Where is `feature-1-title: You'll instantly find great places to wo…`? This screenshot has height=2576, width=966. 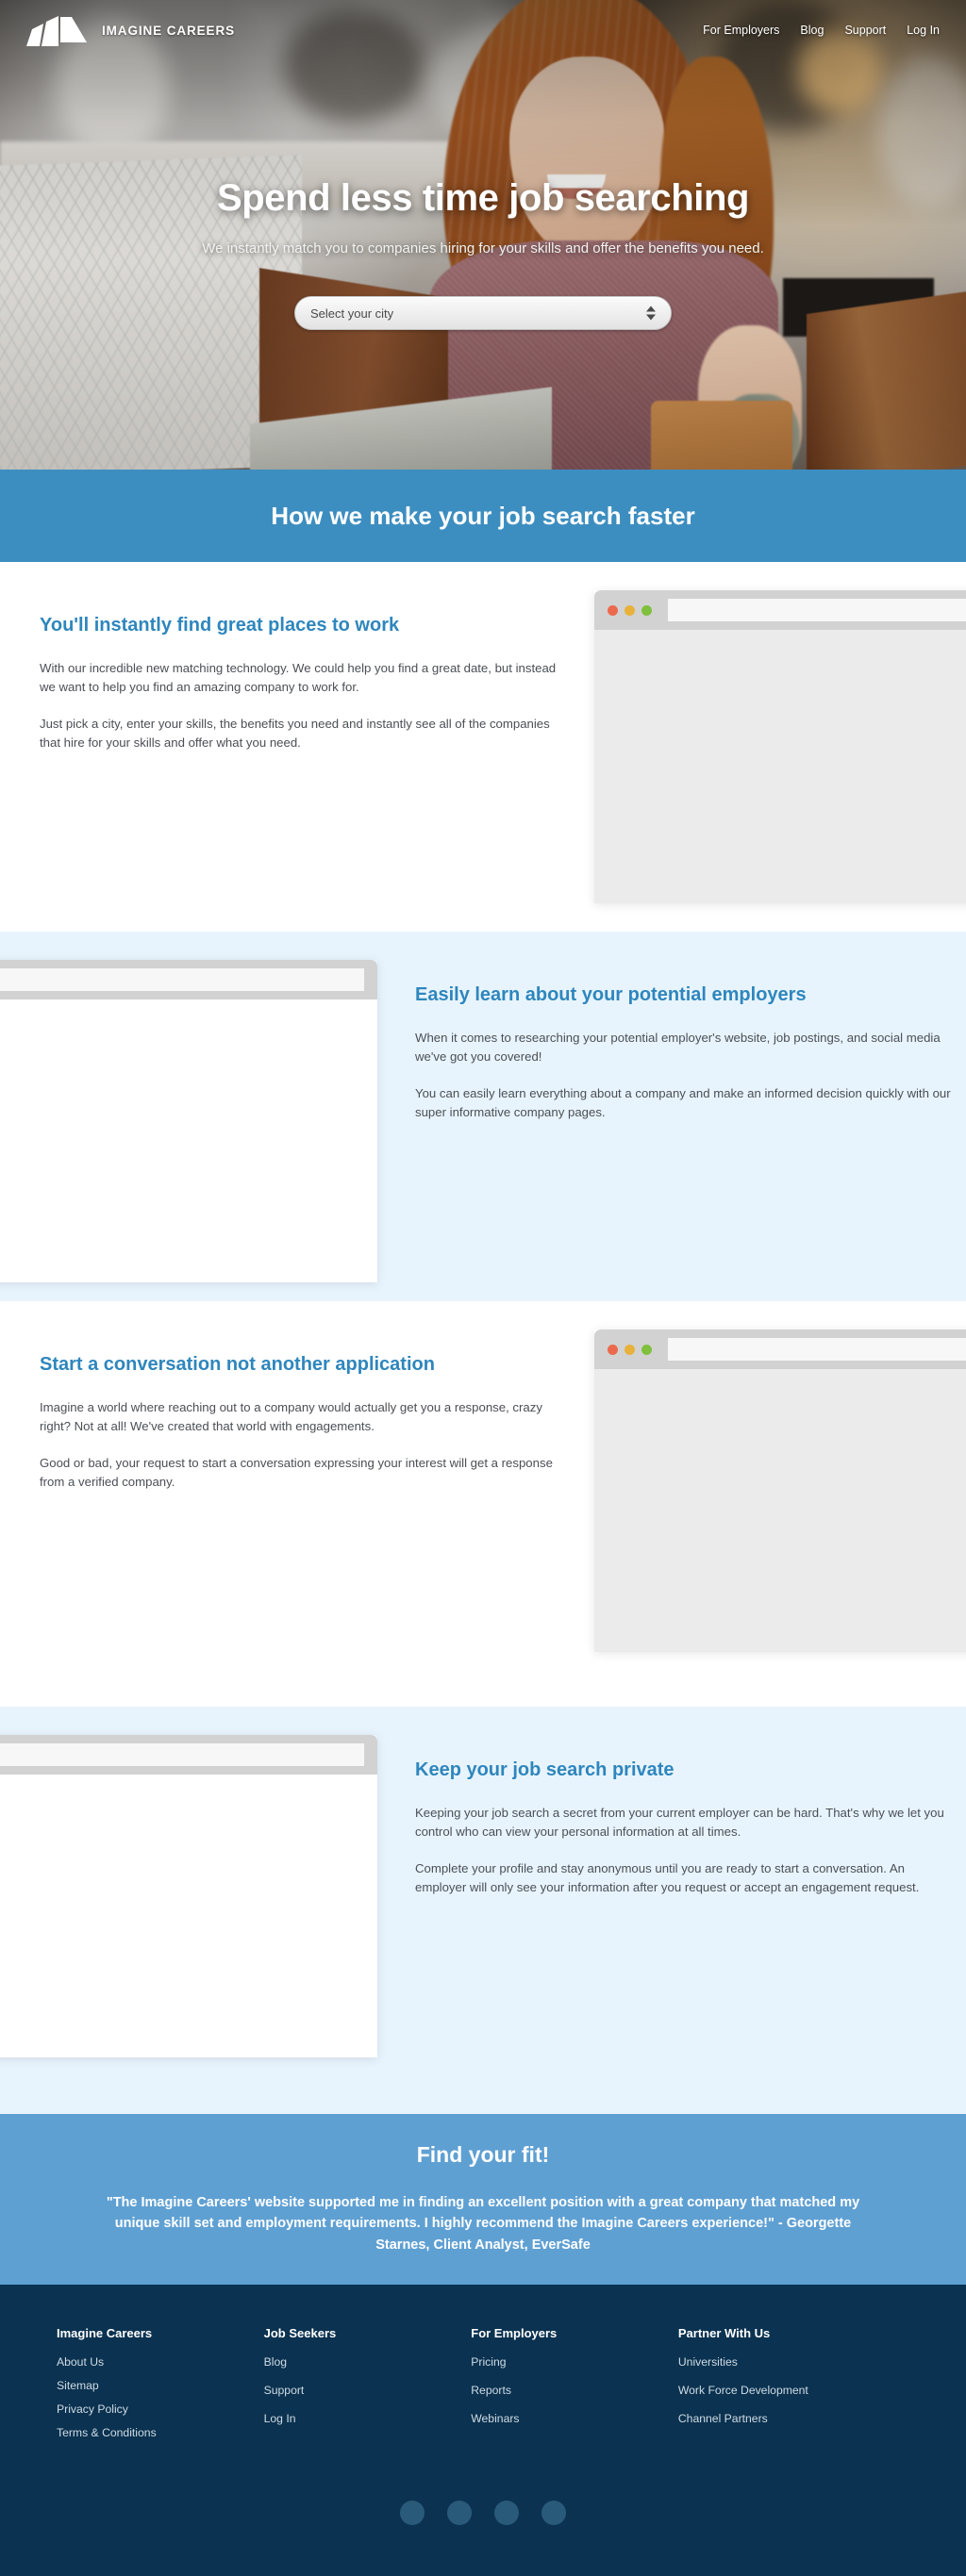
feature-1-title: You'll instantly find great places to wo… is located at coordinates (220, 625).